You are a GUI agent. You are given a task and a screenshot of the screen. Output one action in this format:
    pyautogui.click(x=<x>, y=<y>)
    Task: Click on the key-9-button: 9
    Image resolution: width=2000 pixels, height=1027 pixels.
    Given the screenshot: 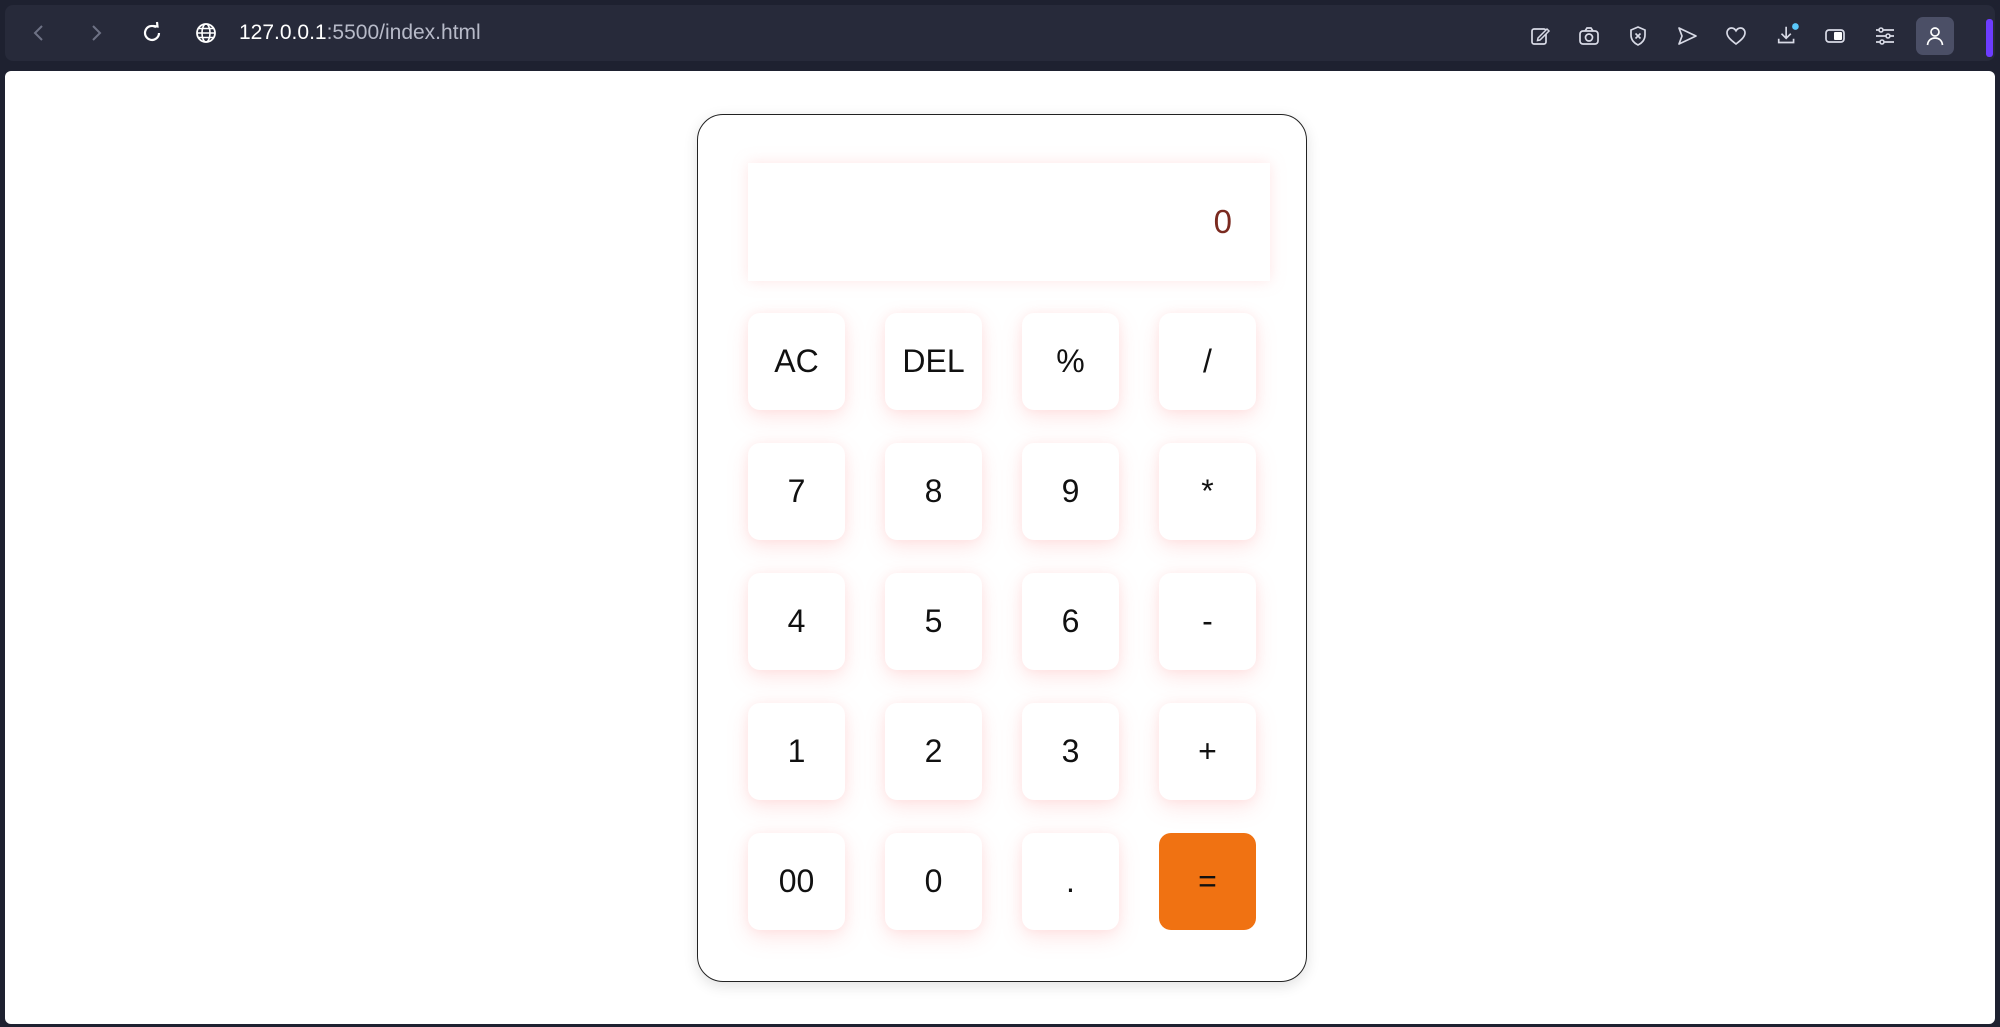 What is the action you would take?
    pyautogui.click(x=1070, y=491)
    